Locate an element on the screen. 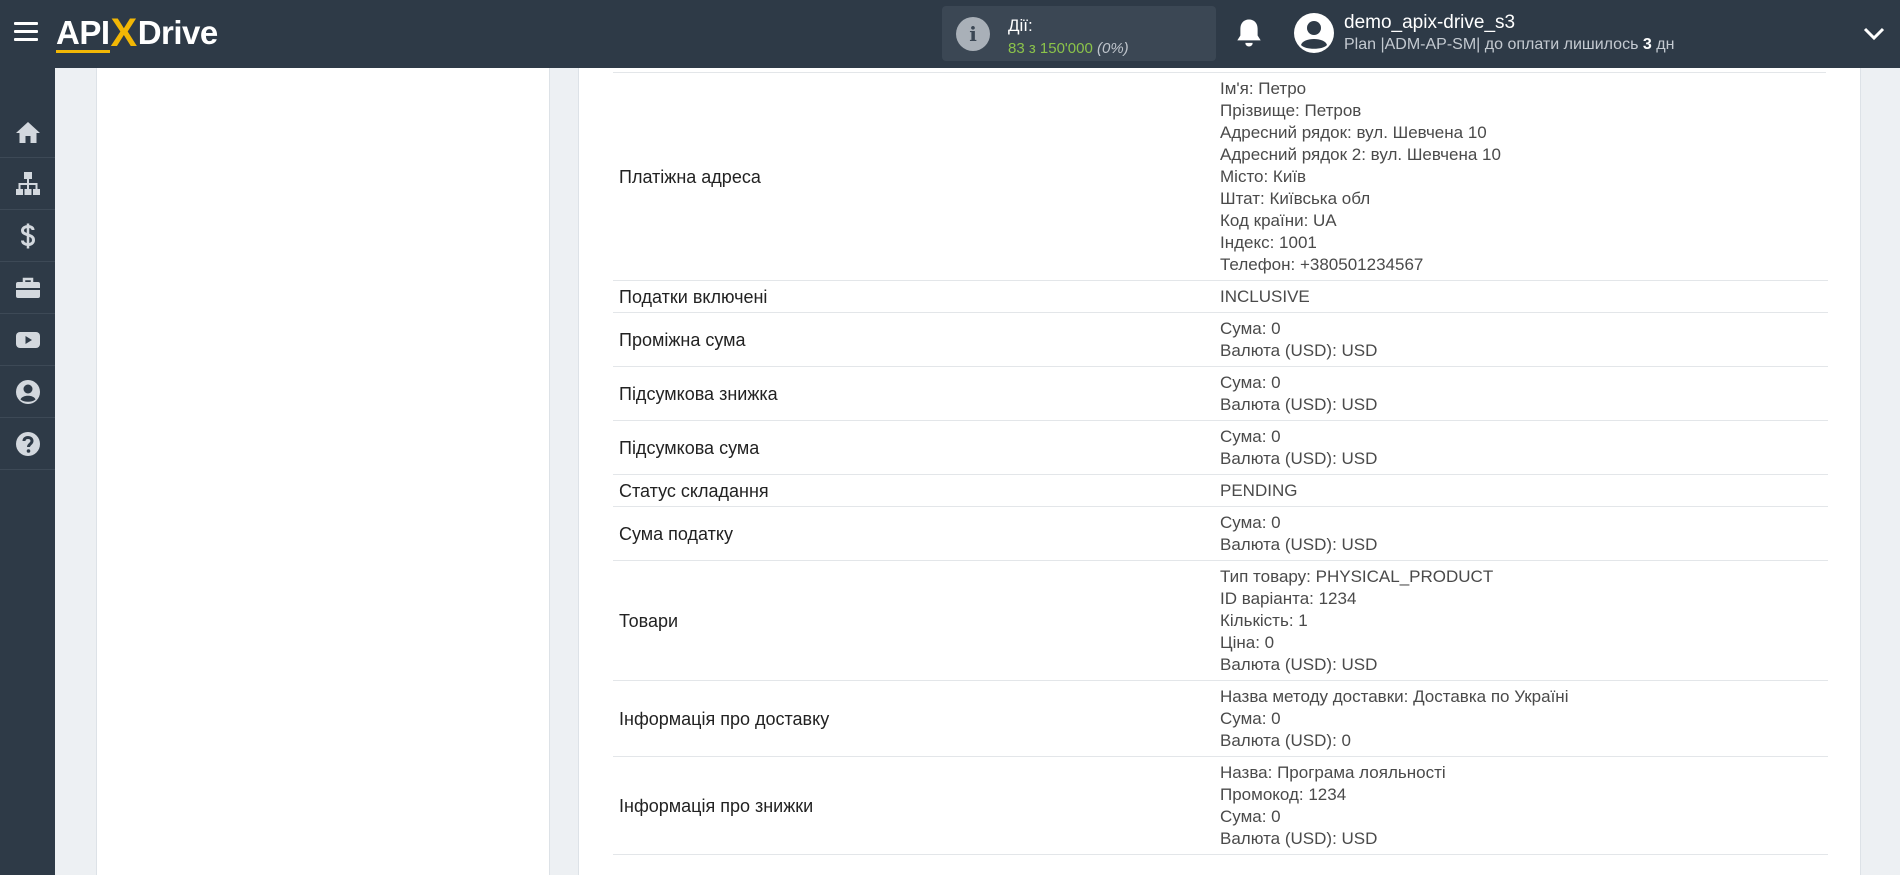 This screenshot has height=875, width=1900. row-label: Статус складання is located at coordinates (694, 490).